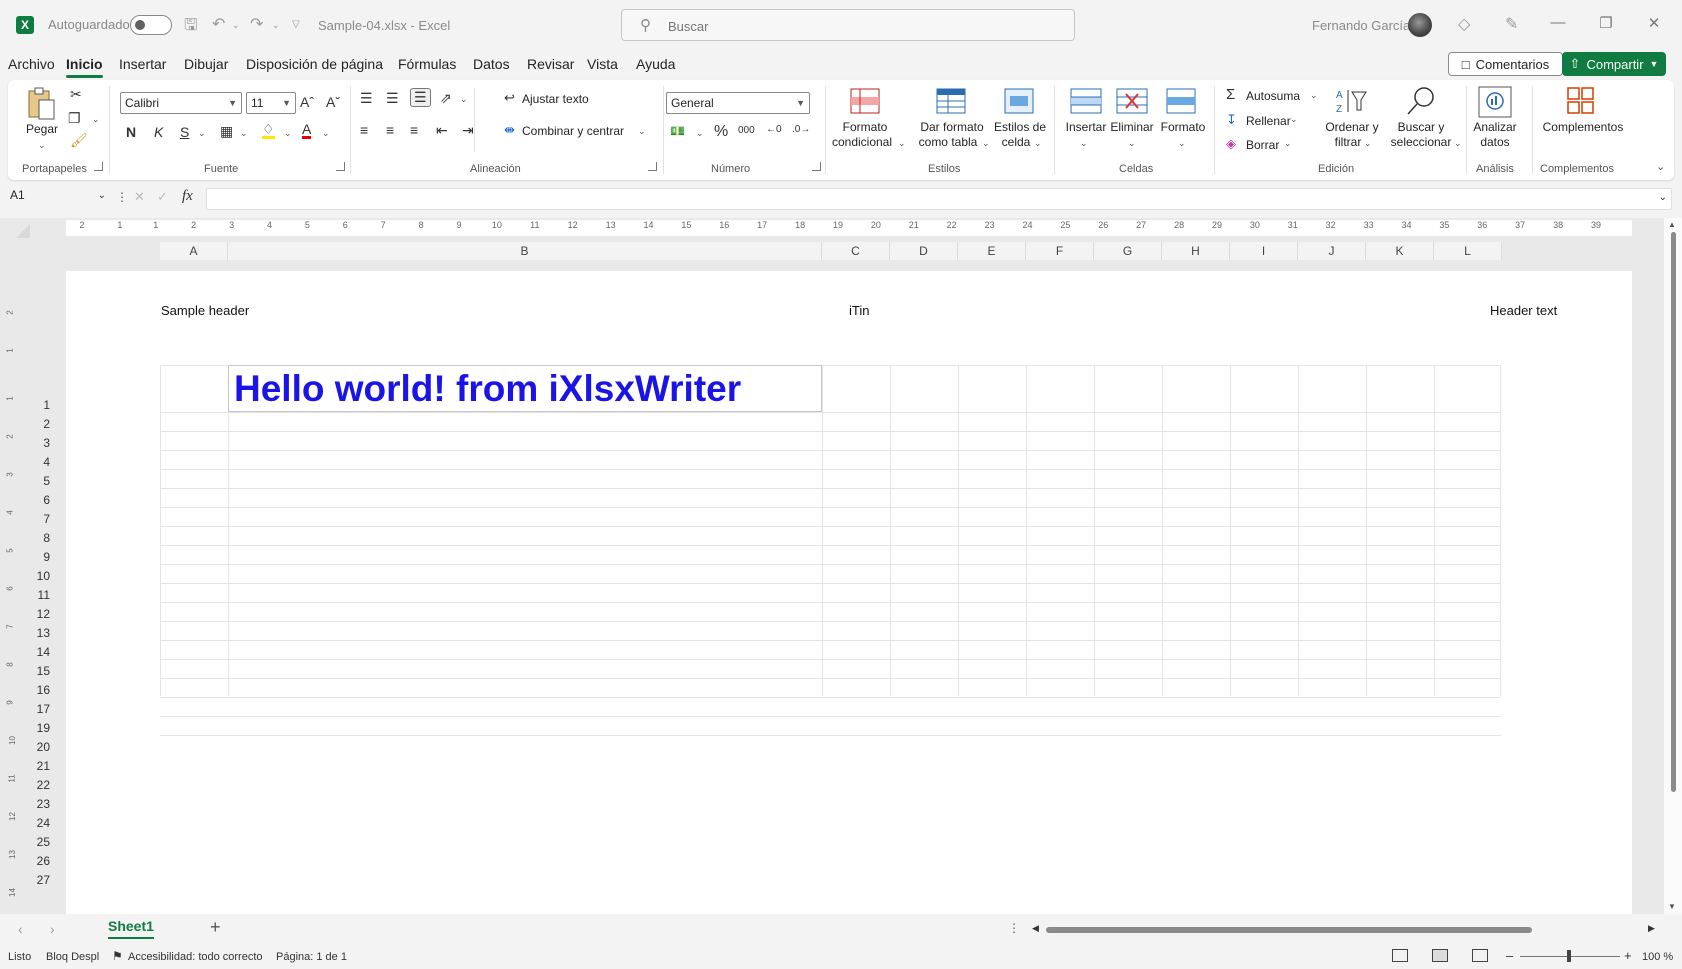 The image size is (1682, 969). What do you see at coordinates (1581, 102) in the screenshot?
I see `addins-icon` at bounding box center [1581, 102].